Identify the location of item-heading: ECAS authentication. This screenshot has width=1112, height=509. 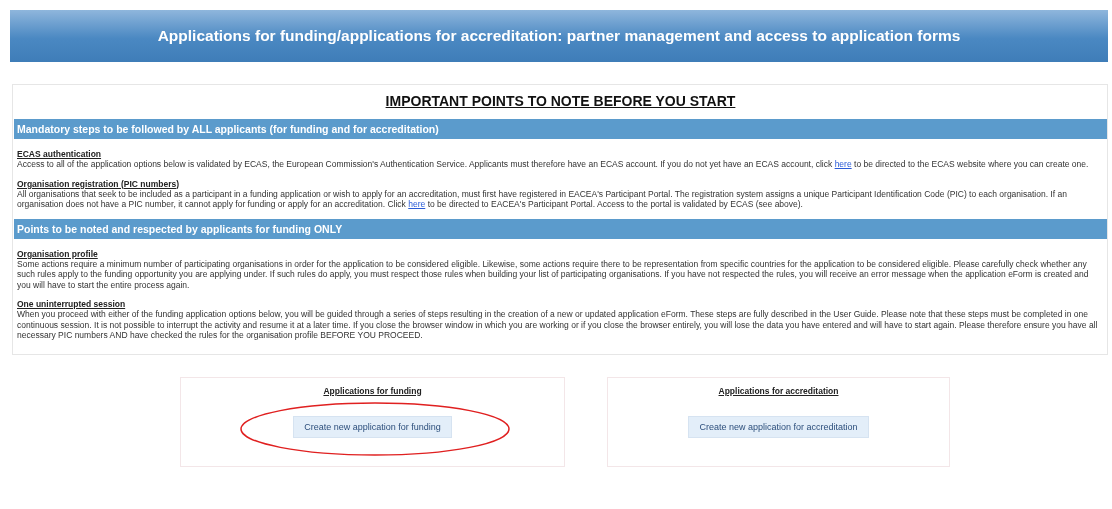
(59, 154).